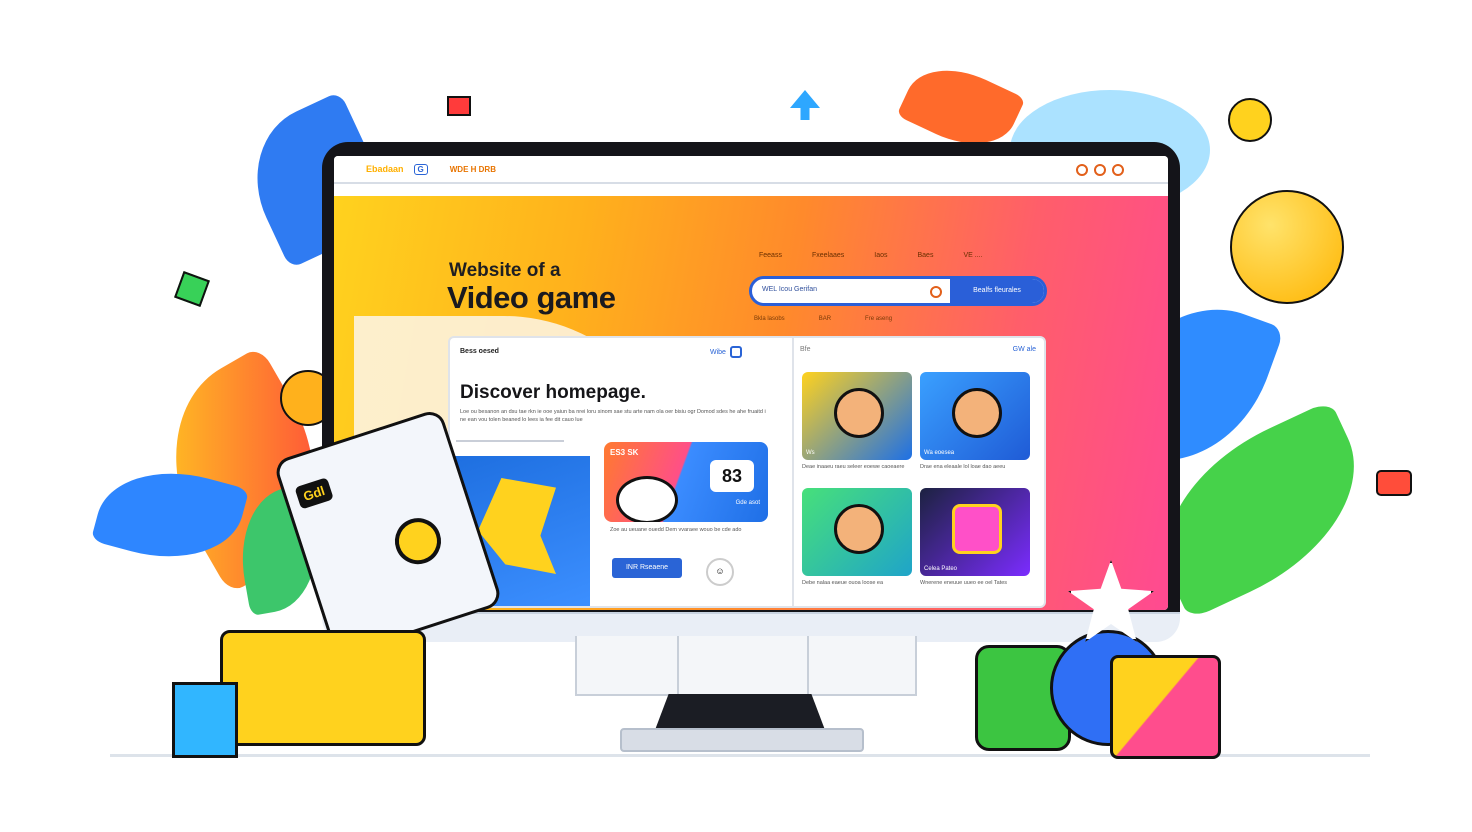  Describe the element at coordinates (789, 289) in the screenshot. I see `search-input: WEL Icou Gerifan` at that location.